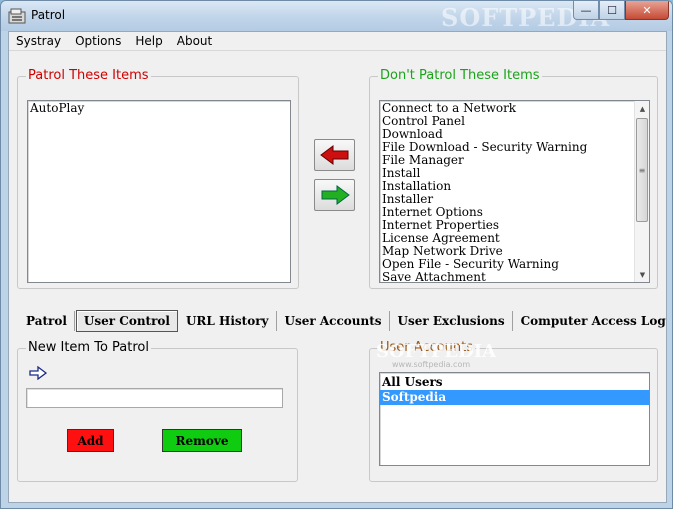 The width and height of the screenshot is (673, 509). What do you see at coordinates (126, 321) in the screenshot?
I see `tab-user-control: User Control` at bounding box center [126, 321].